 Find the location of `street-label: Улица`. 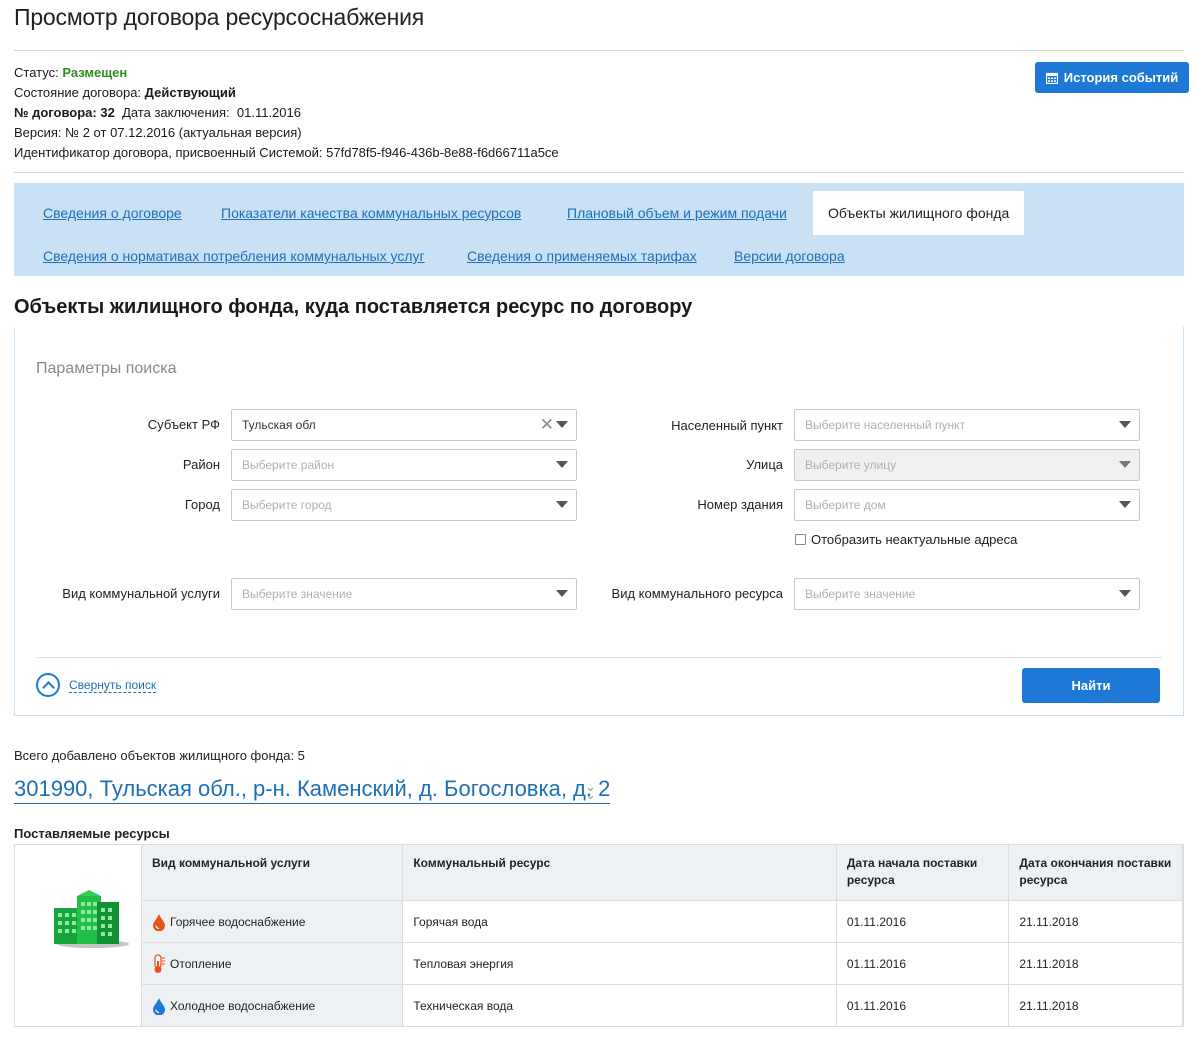

street-label: Улица is located at coordinates (764, 464).